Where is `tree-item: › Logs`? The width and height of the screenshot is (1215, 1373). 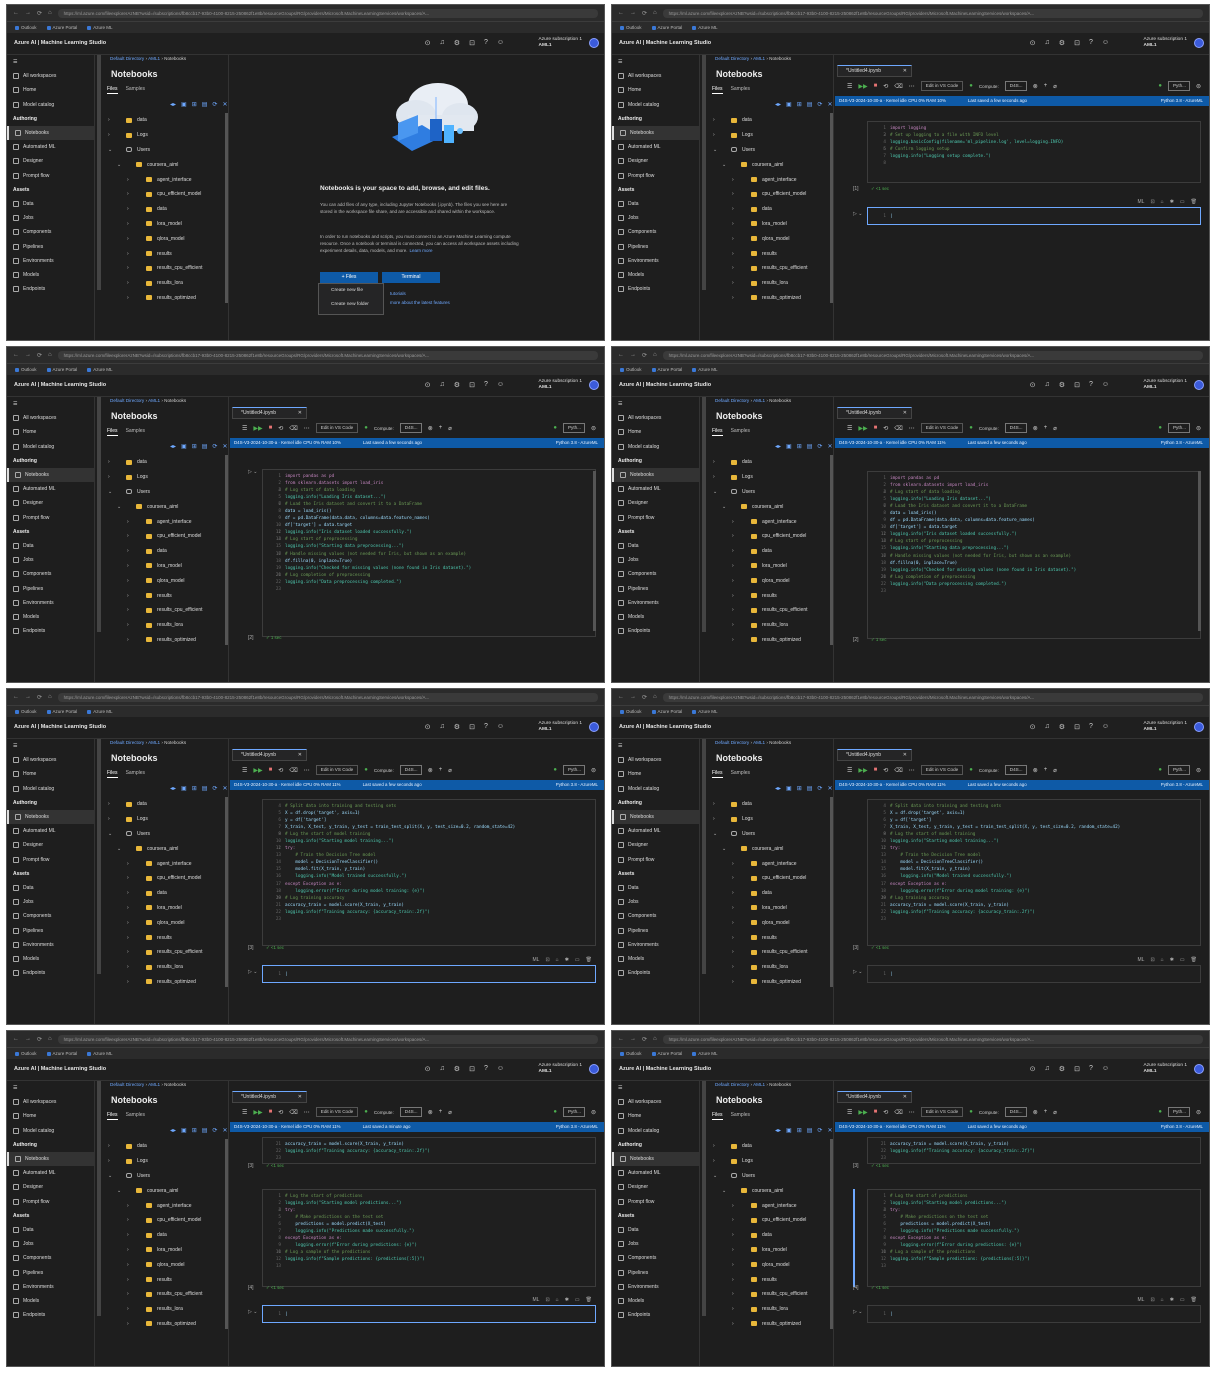 tree-item: › Logs is located at coordinates (163, 1161).